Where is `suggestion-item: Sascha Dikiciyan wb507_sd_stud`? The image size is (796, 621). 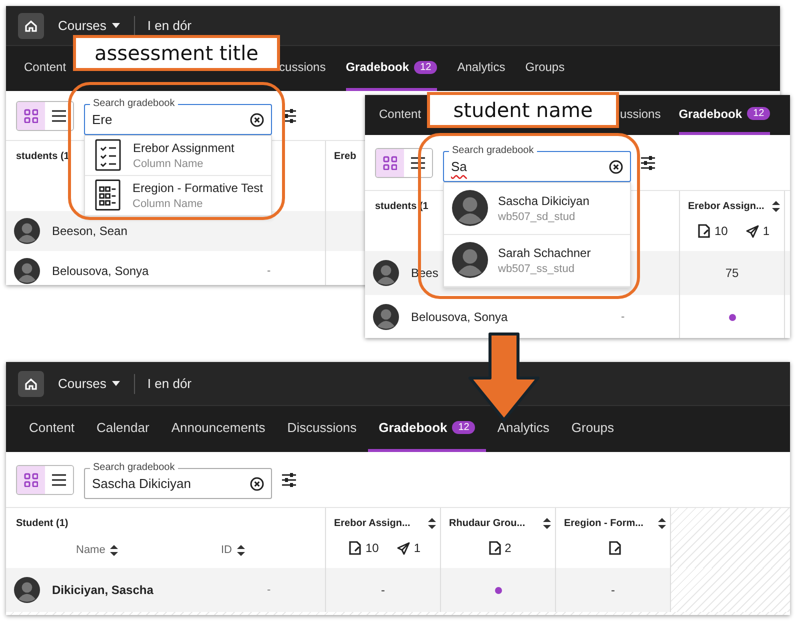
suggestion-item: Sascha Dikiciyan wb507_sd_stud is located at coordinates (537, 208).